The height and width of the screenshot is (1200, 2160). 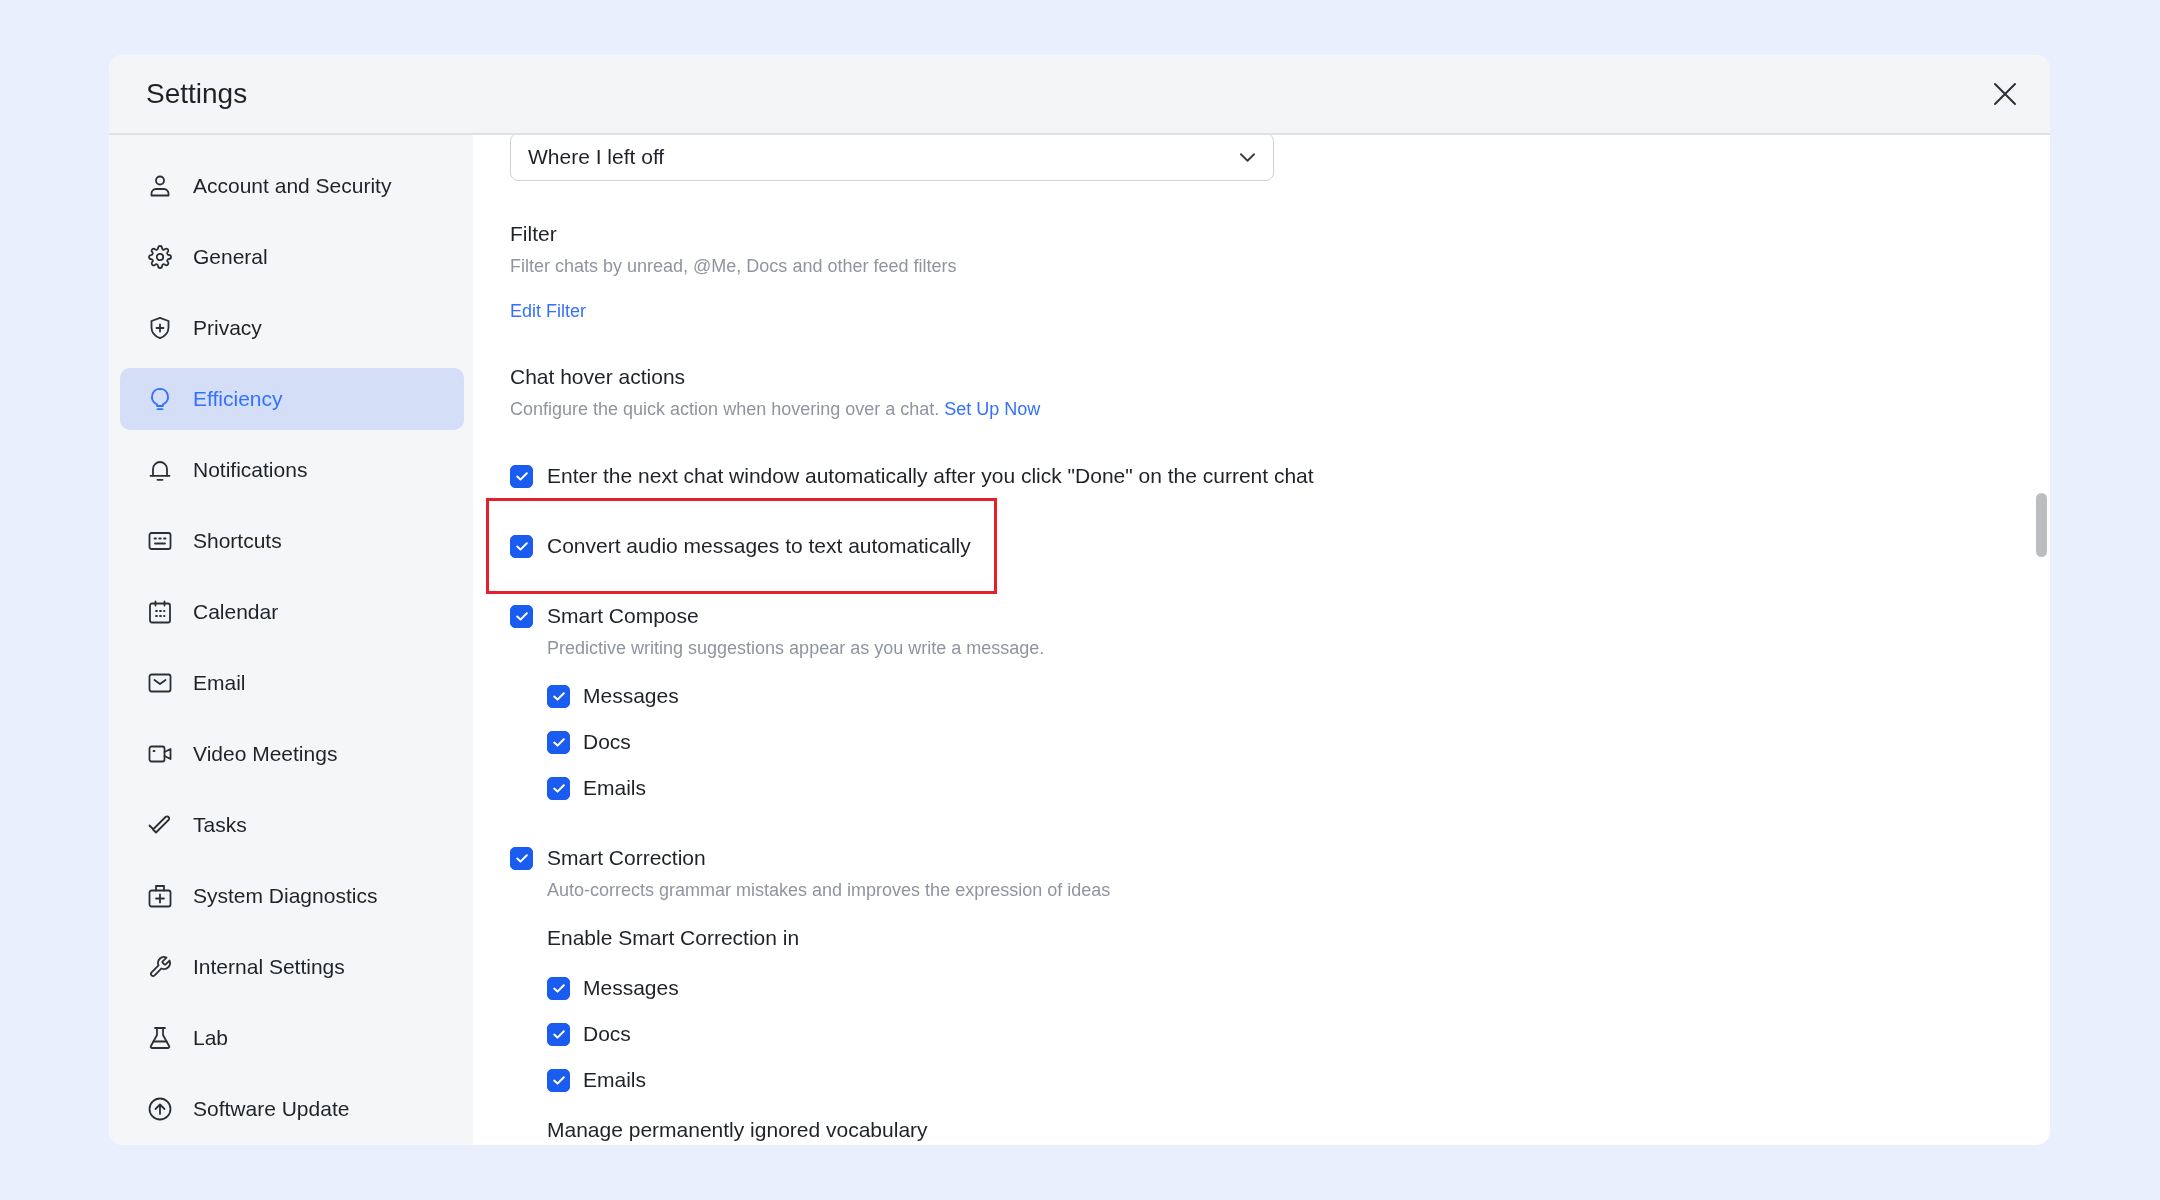 What do you see at coordinates (548, 311) in the screenshot?
I see `edit-link: Edit Filter` at bounding box center [548, 311].